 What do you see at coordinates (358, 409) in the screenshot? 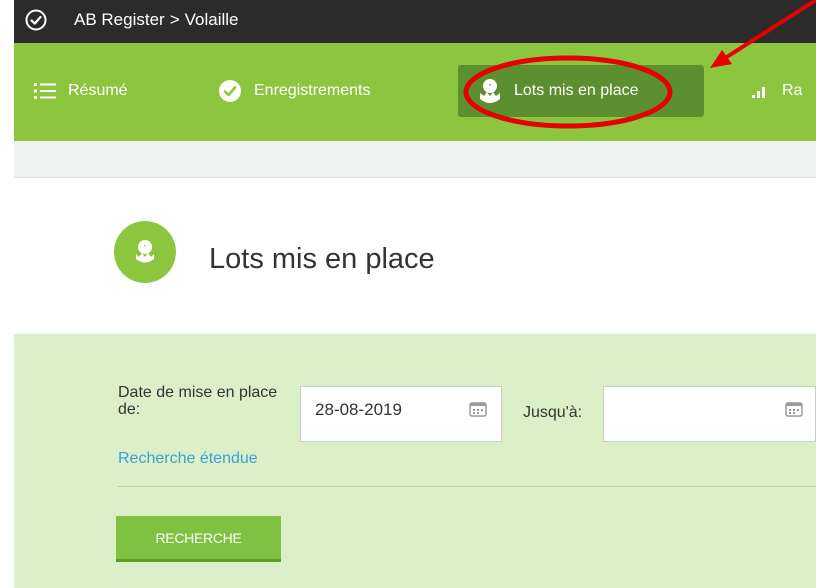
I see `date-from-value: 28-08-2019` at bounding box center [358, 409].